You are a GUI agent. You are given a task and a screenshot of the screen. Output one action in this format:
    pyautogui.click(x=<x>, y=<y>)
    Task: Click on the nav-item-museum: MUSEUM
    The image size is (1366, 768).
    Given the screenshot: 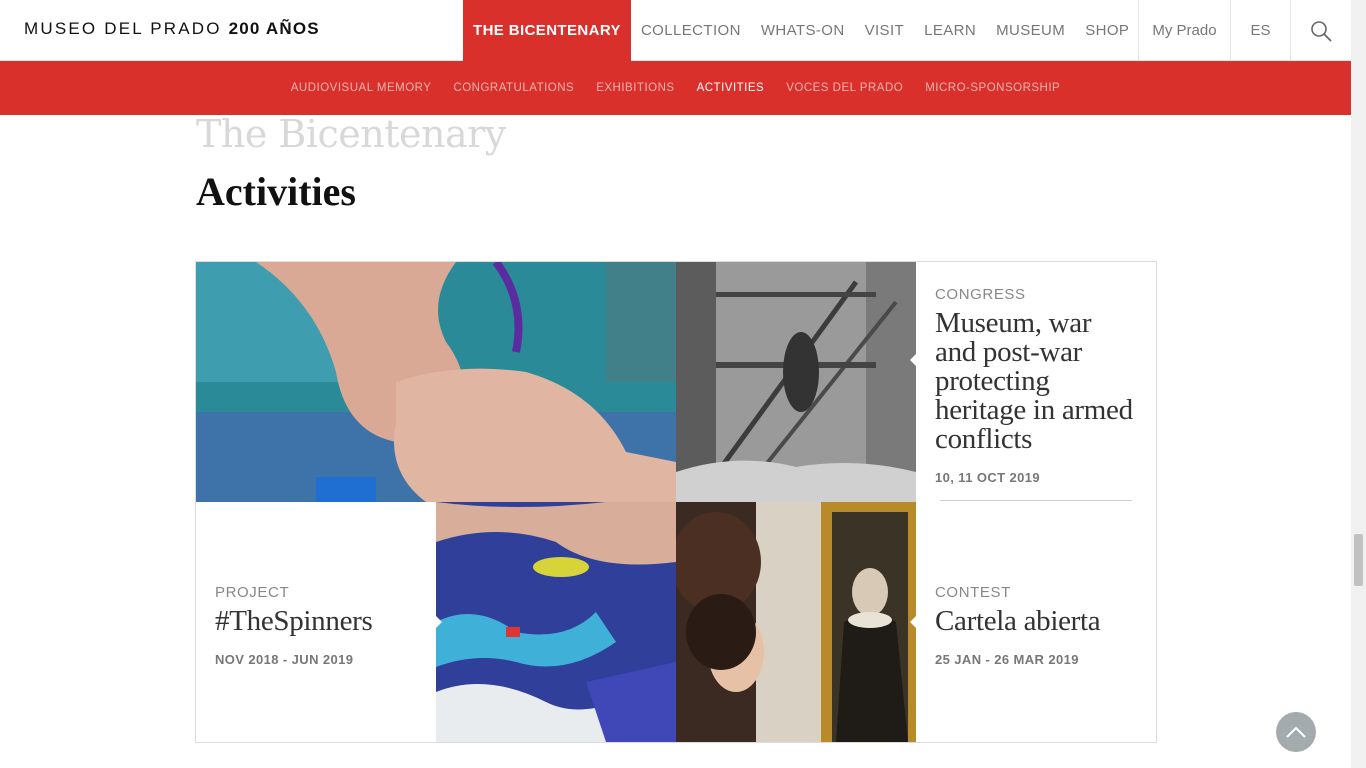 What is the action you would take?
    pyautogui.click(x=1030, y=30)
    